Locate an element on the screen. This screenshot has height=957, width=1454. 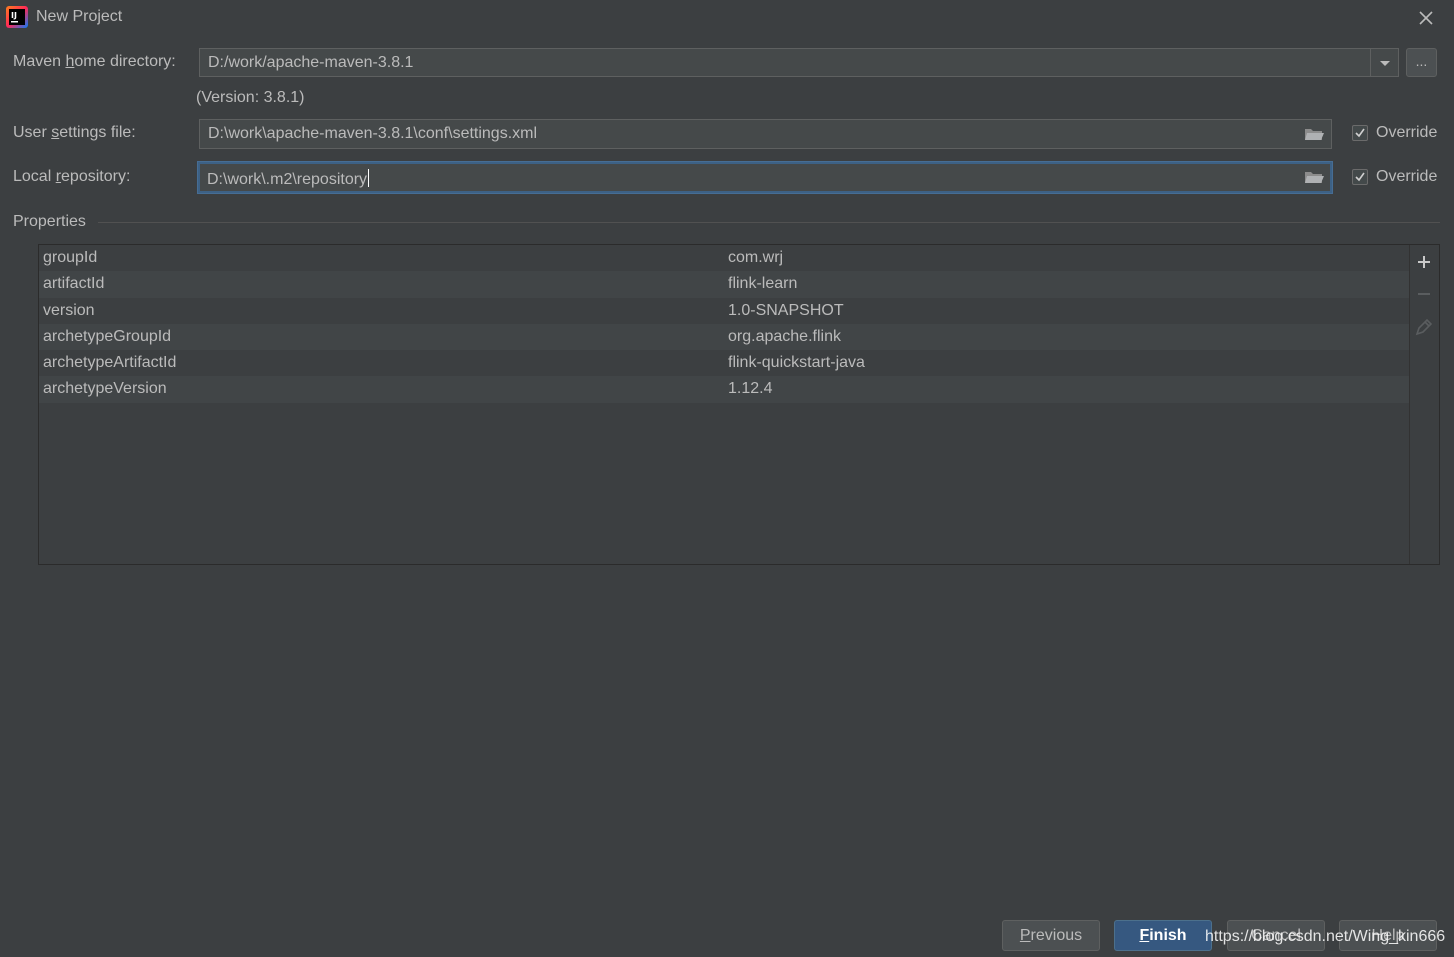
maven-version-text: (Version: 3.8.1) is located at coordinates (250, 97).